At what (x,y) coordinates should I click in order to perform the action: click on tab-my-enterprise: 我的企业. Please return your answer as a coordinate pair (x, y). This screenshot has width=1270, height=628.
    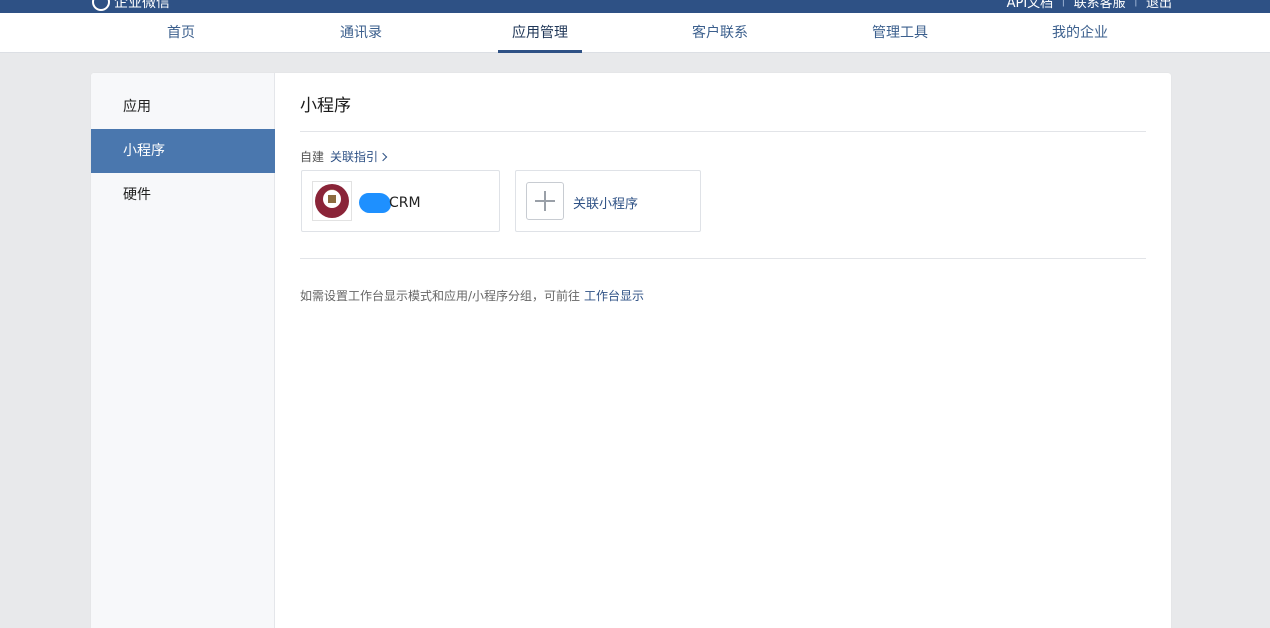
    Looking at the image, I should click on (1080, 33).